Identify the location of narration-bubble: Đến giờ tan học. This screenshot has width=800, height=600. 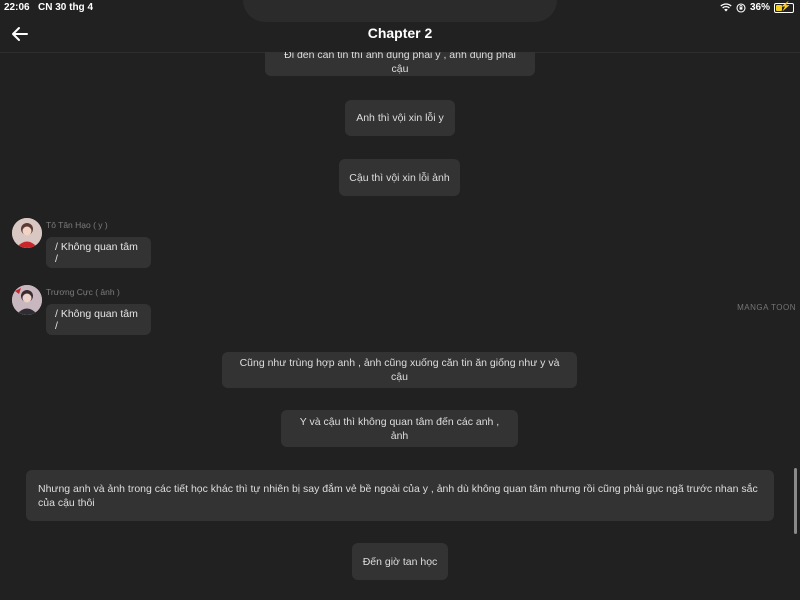
(400, 561).